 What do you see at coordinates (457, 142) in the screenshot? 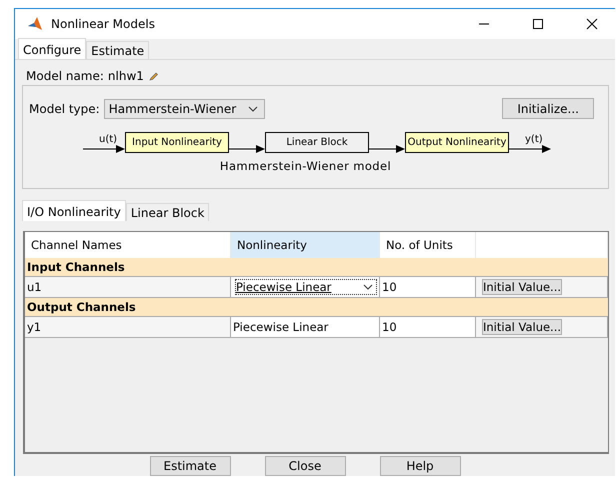
I see `diagram-block: Output Nonlinearity` at bounding box center [457, 142].